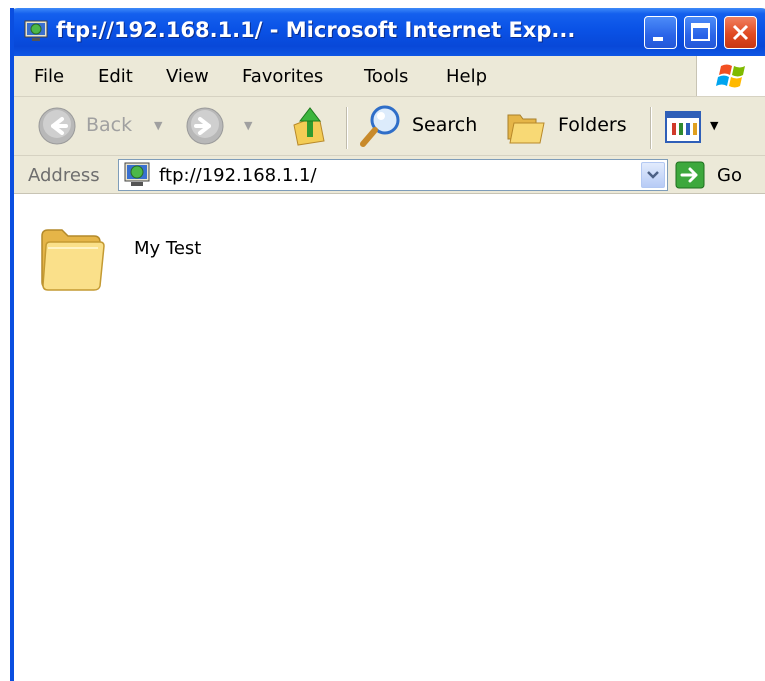 This screenshot has height=681, width=765. Describe the element at coordinates (282, 76) in the screenshot. I see `menu-favorites: Favorites` at that location.